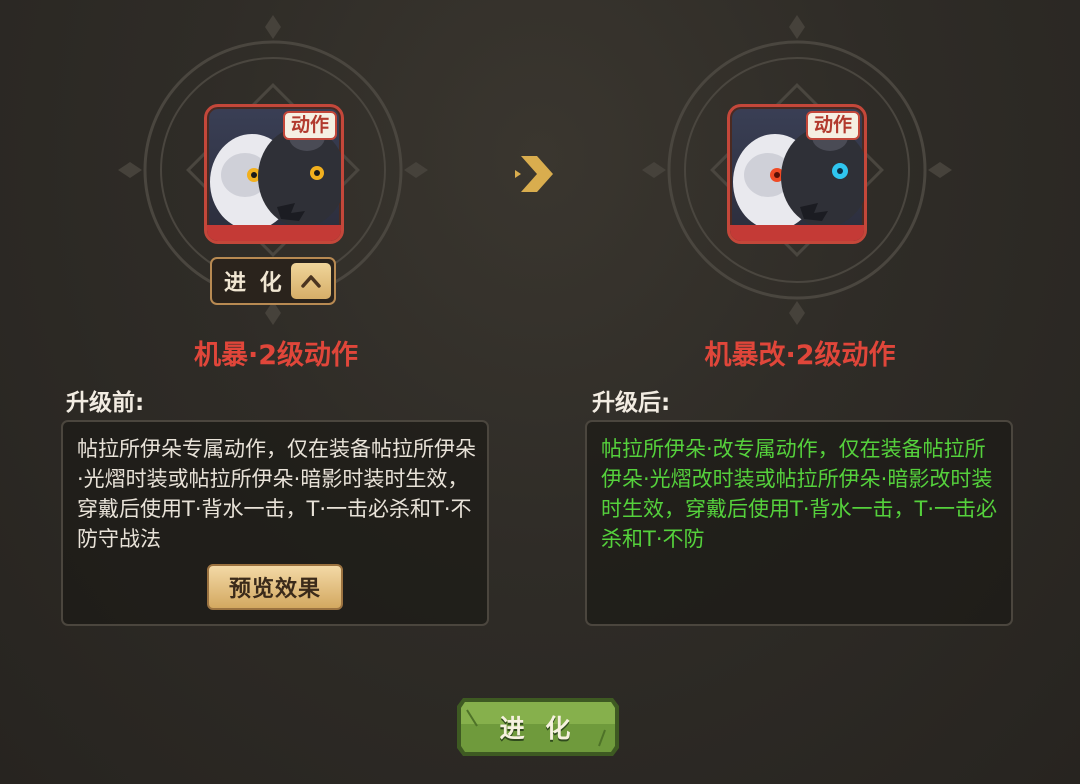 The image size is (1080, 784). Describe the element at coordinates (275, 587) in the screenshot. I see `preview-effect-button: 预览效果` at that location.